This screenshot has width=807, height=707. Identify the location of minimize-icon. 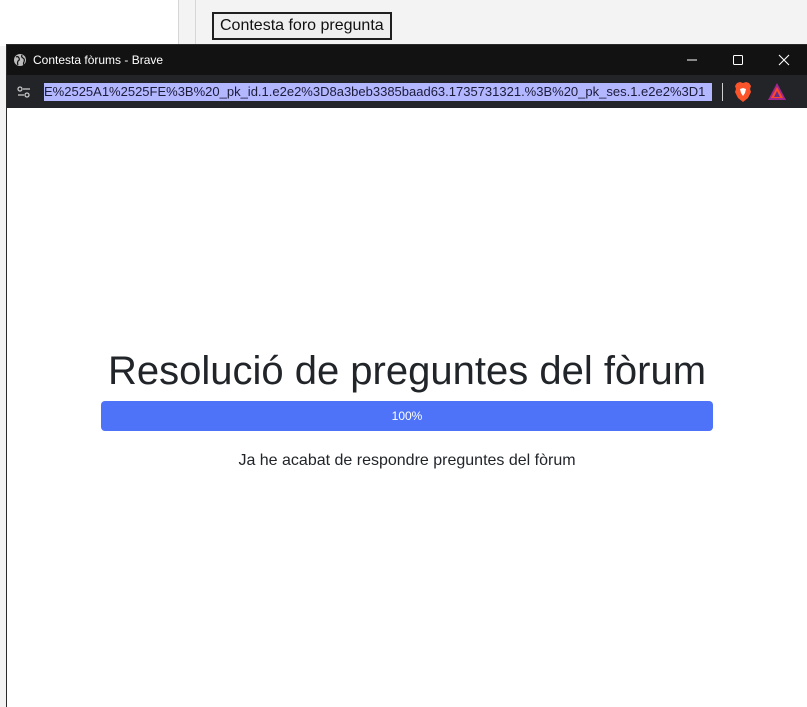
(692, 60).